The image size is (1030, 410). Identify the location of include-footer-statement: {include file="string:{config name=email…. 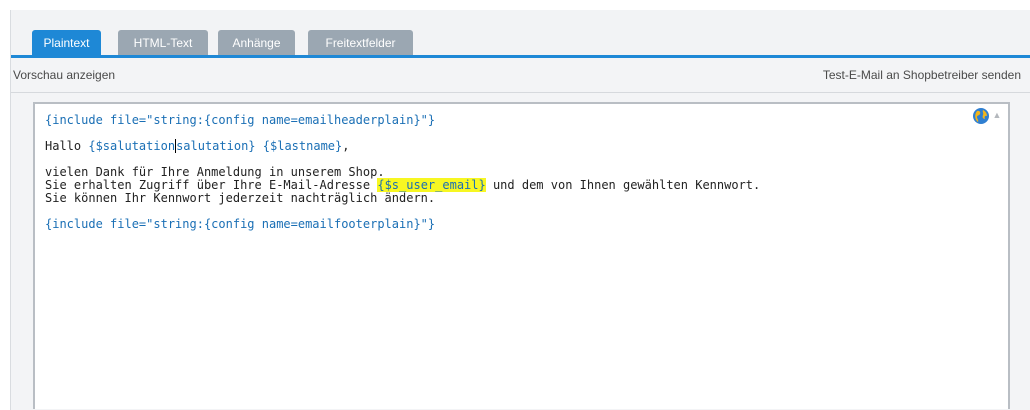
(240, 224).